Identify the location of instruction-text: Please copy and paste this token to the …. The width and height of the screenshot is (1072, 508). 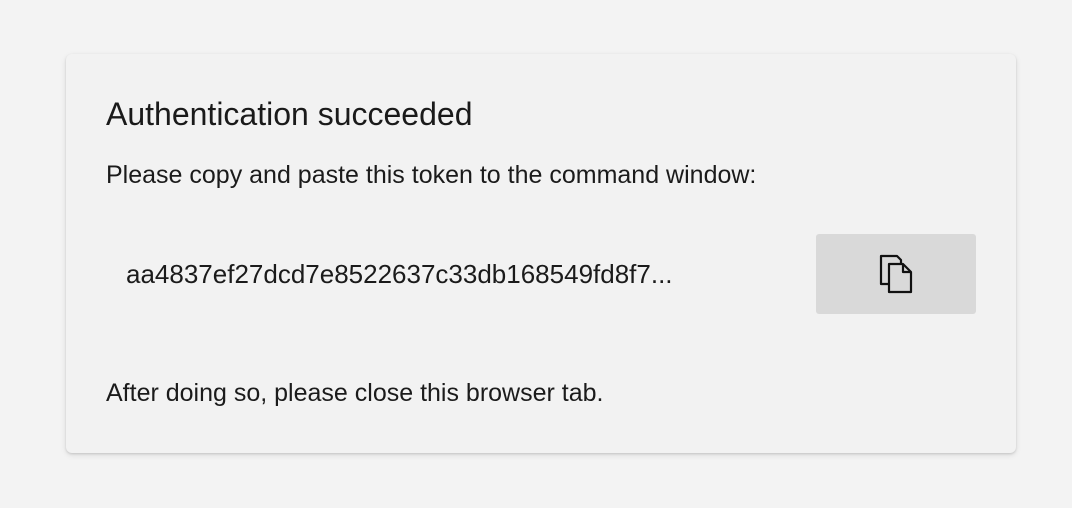
(431, 175).